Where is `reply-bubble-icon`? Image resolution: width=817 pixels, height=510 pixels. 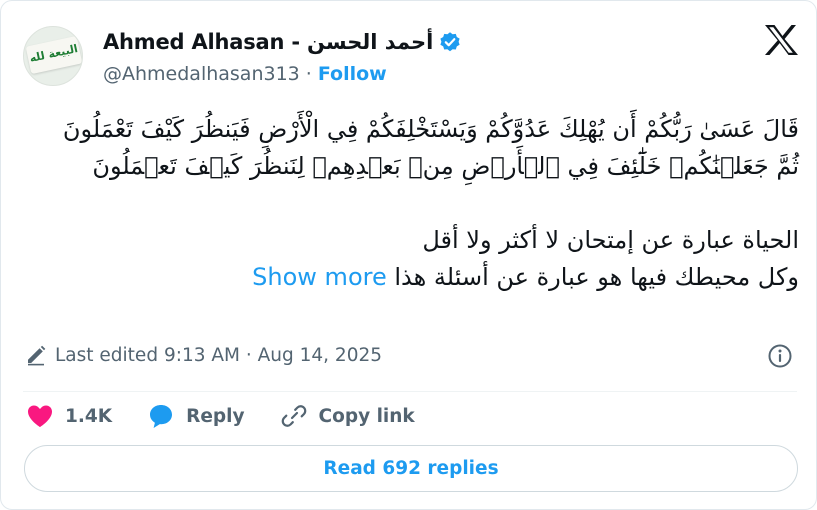 reply-bubble-icon is located at coordinates (161, 416).